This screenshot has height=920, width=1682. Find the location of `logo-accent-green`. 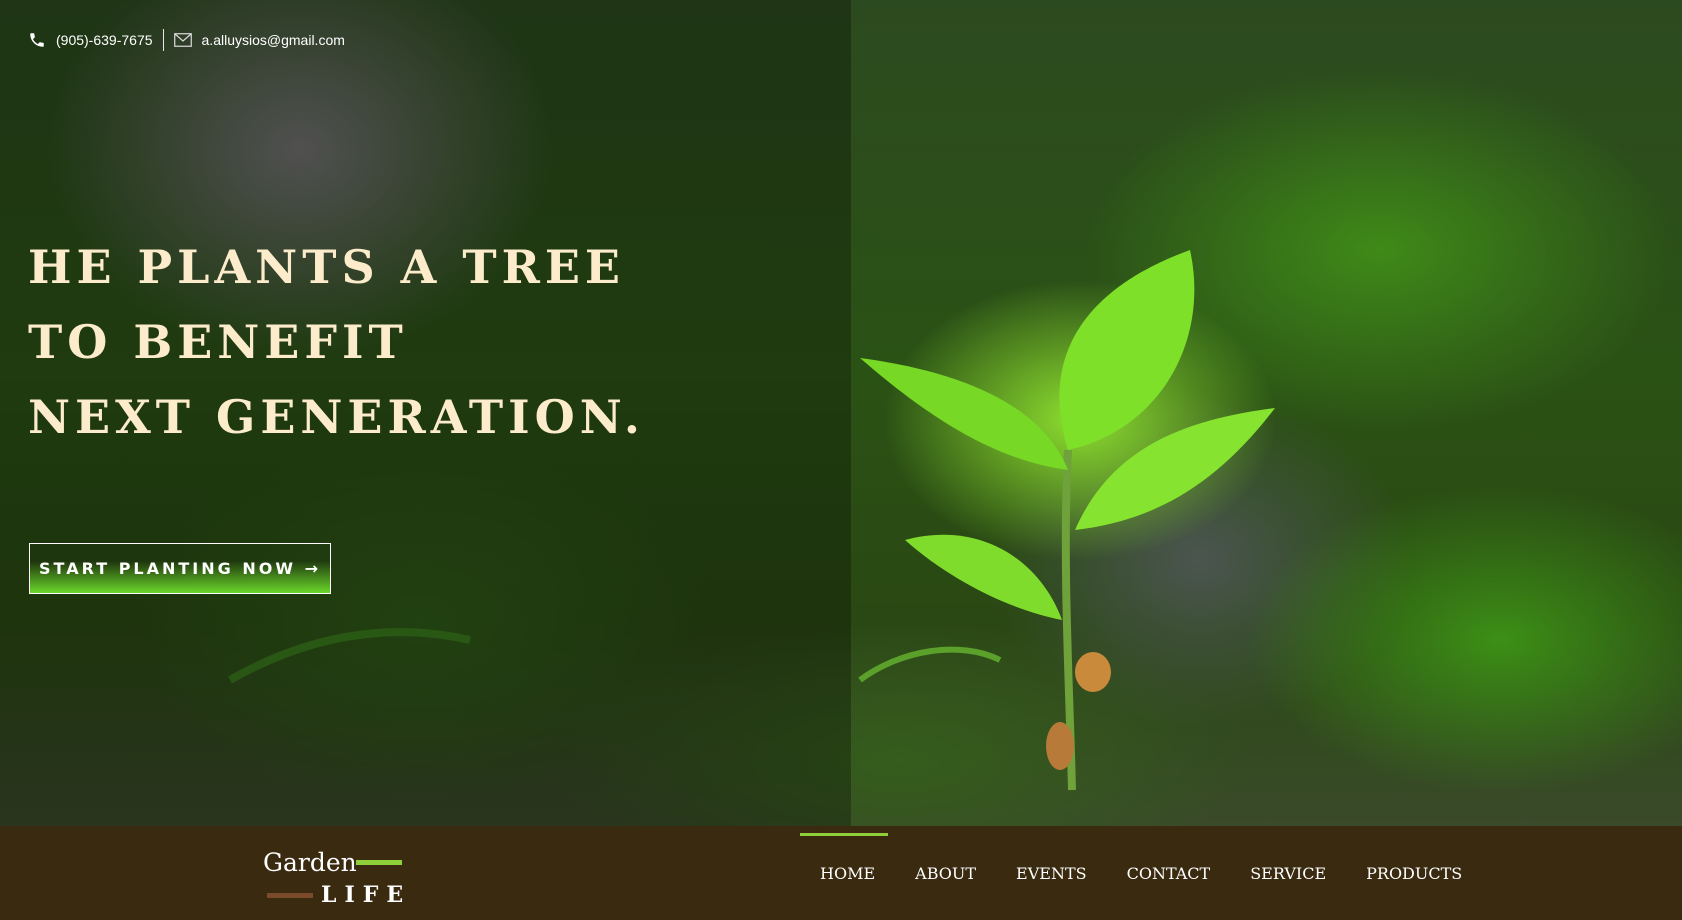

logo-accent-green is located at coordinates (379, 862).